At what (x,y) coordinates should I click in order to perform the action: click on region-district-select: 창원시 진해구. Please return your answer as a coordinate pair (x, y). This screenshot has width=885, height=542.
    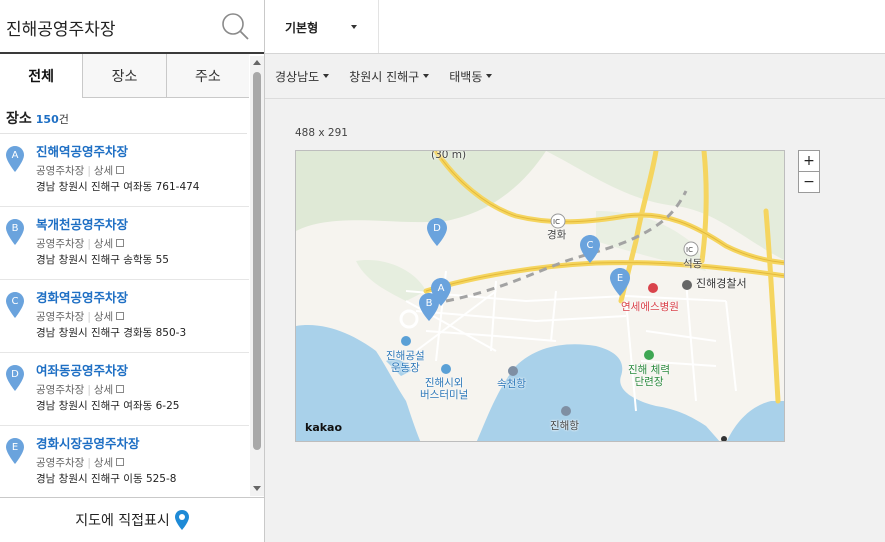
    Looking at the image, I should click on (389, 76).